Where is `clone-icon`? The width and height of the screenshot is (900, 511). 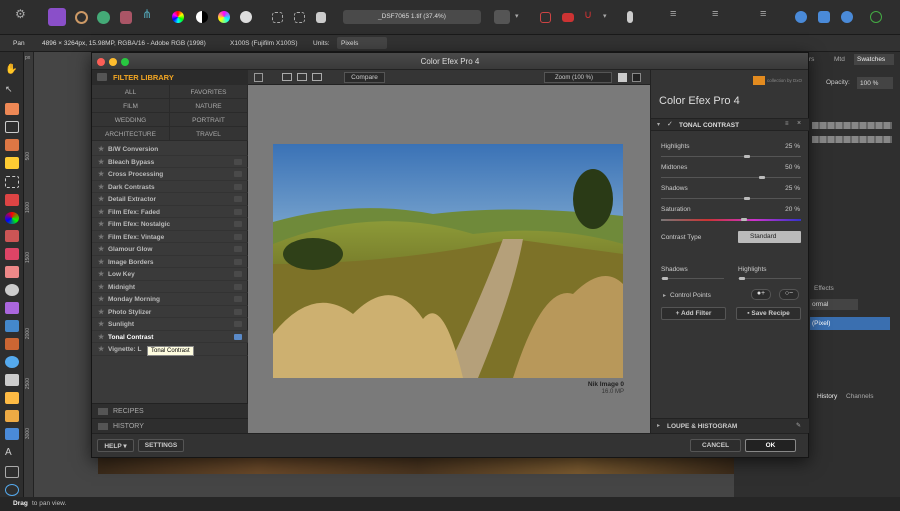
clone-icon is located at coordinates (12, 308).